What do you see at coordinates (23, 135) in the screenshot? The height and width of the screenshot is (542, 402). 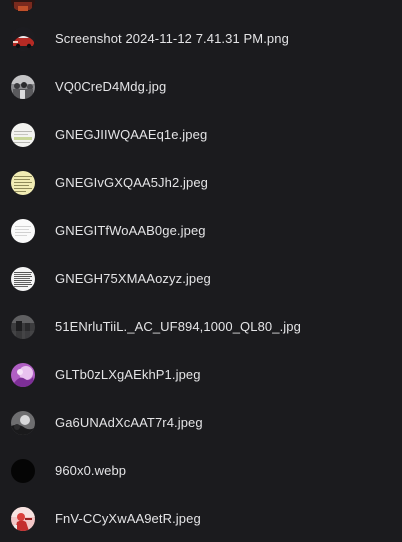 I see `document-page-thumbnail-icon` at bounding box center [23, 135].